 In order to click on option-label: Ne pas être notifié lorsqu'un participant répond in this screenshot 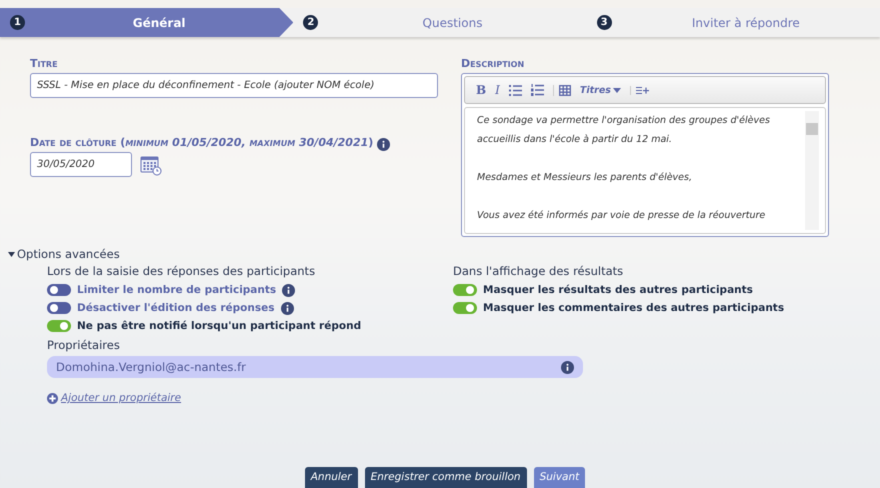, I will do `click(219, 326)`.